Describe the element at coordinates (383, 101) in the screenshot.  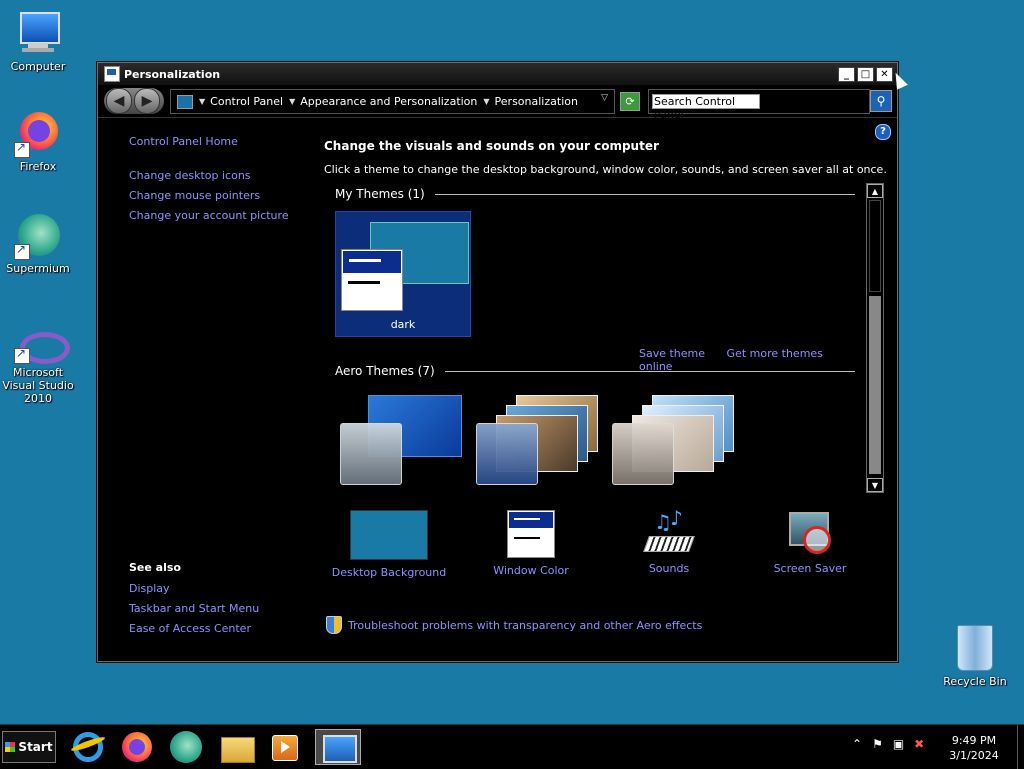
I see `breadcrumb-item: ▼ Appearance and Personalization` at that location.